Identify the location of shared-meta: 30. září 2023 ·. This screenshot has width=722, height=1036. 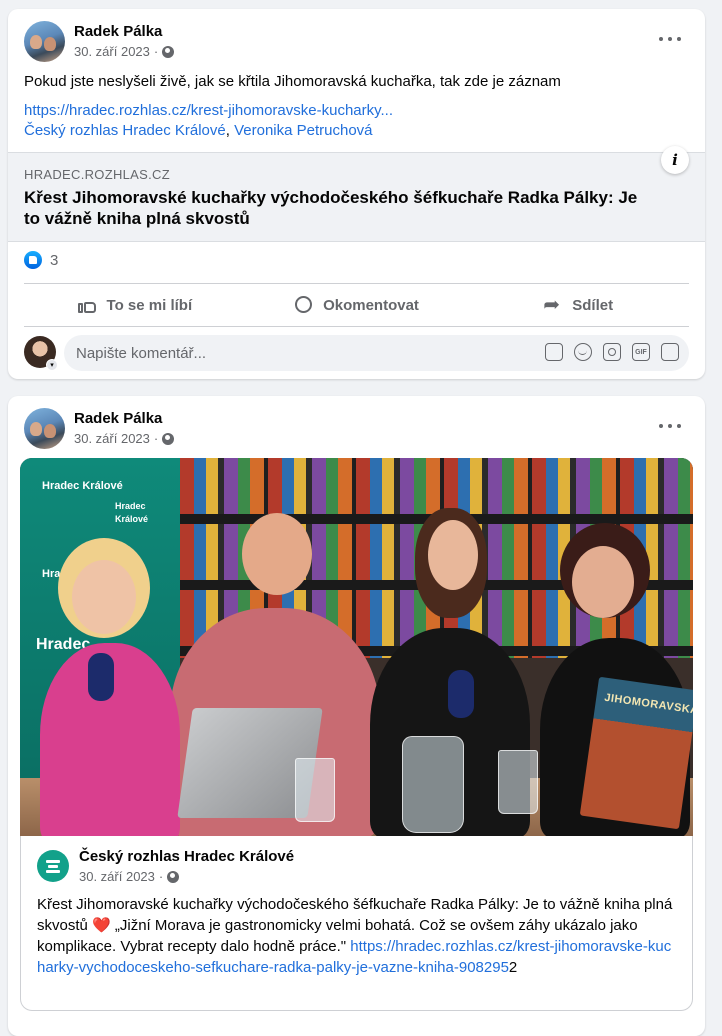
(129, 876).